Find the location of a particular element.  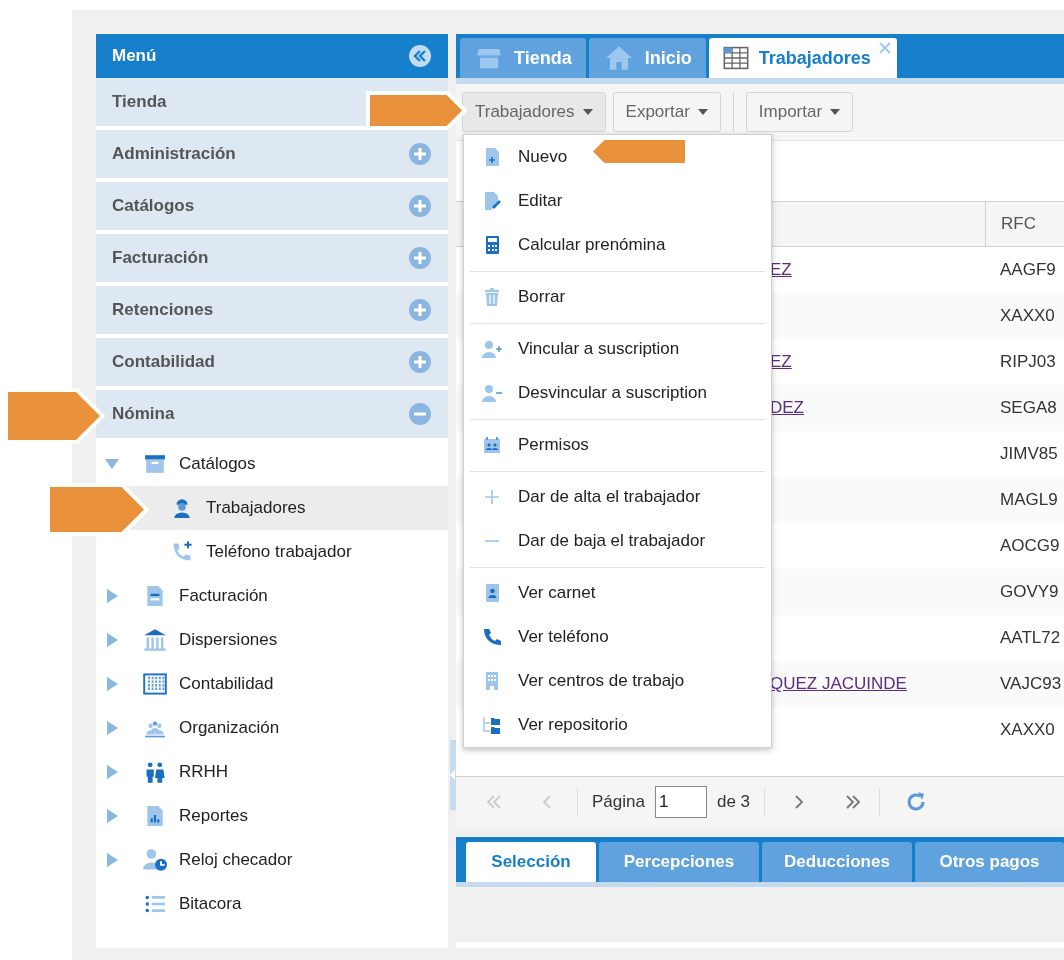

accordion-header: Facturación is located at coordinates (272, 258).